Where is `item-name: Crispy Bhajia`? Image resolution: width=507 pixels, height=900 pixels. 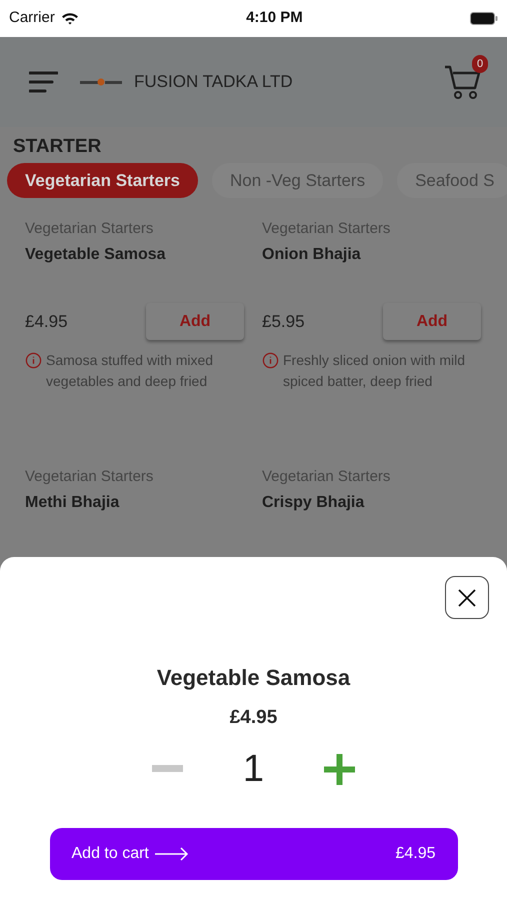 item-name: Crispy Bhajia is located at coordinates (314, 503).